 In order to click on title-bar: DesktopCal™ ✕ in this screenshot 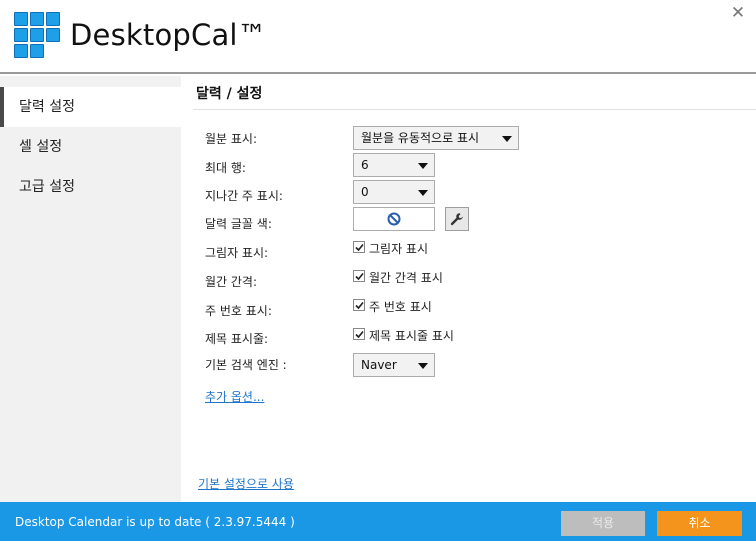, I will do `click(378, 37)`.